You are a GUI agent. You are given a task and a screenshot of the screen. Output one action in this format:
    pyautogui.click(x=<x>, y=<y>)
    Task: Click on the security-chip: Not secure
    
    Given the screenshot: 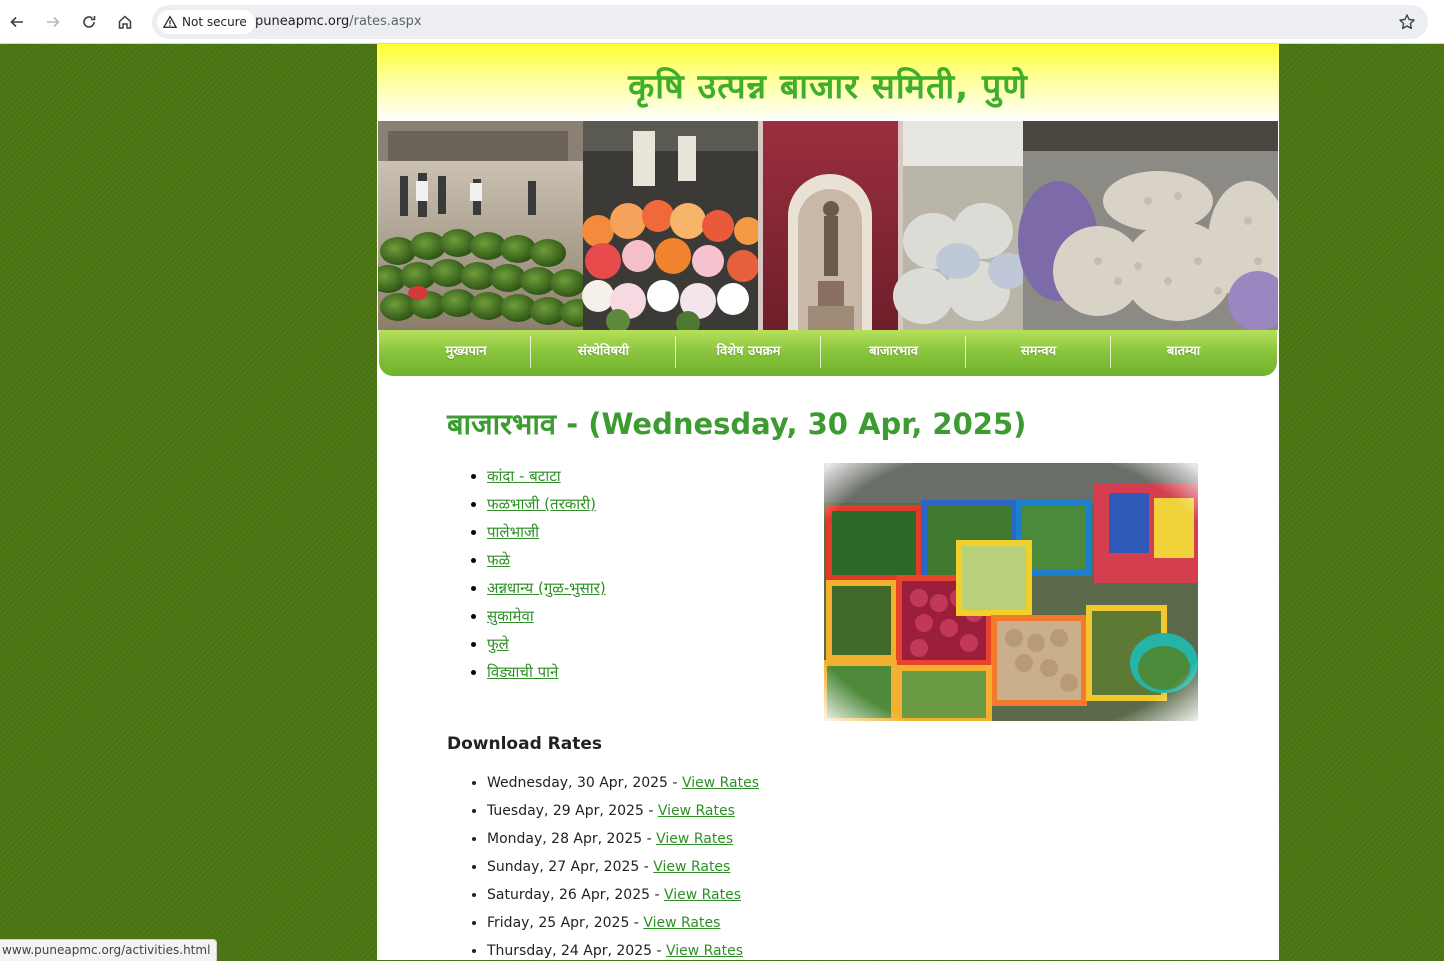 What is the action you would take?
    pyautogui.click(x=206, y=22)
    